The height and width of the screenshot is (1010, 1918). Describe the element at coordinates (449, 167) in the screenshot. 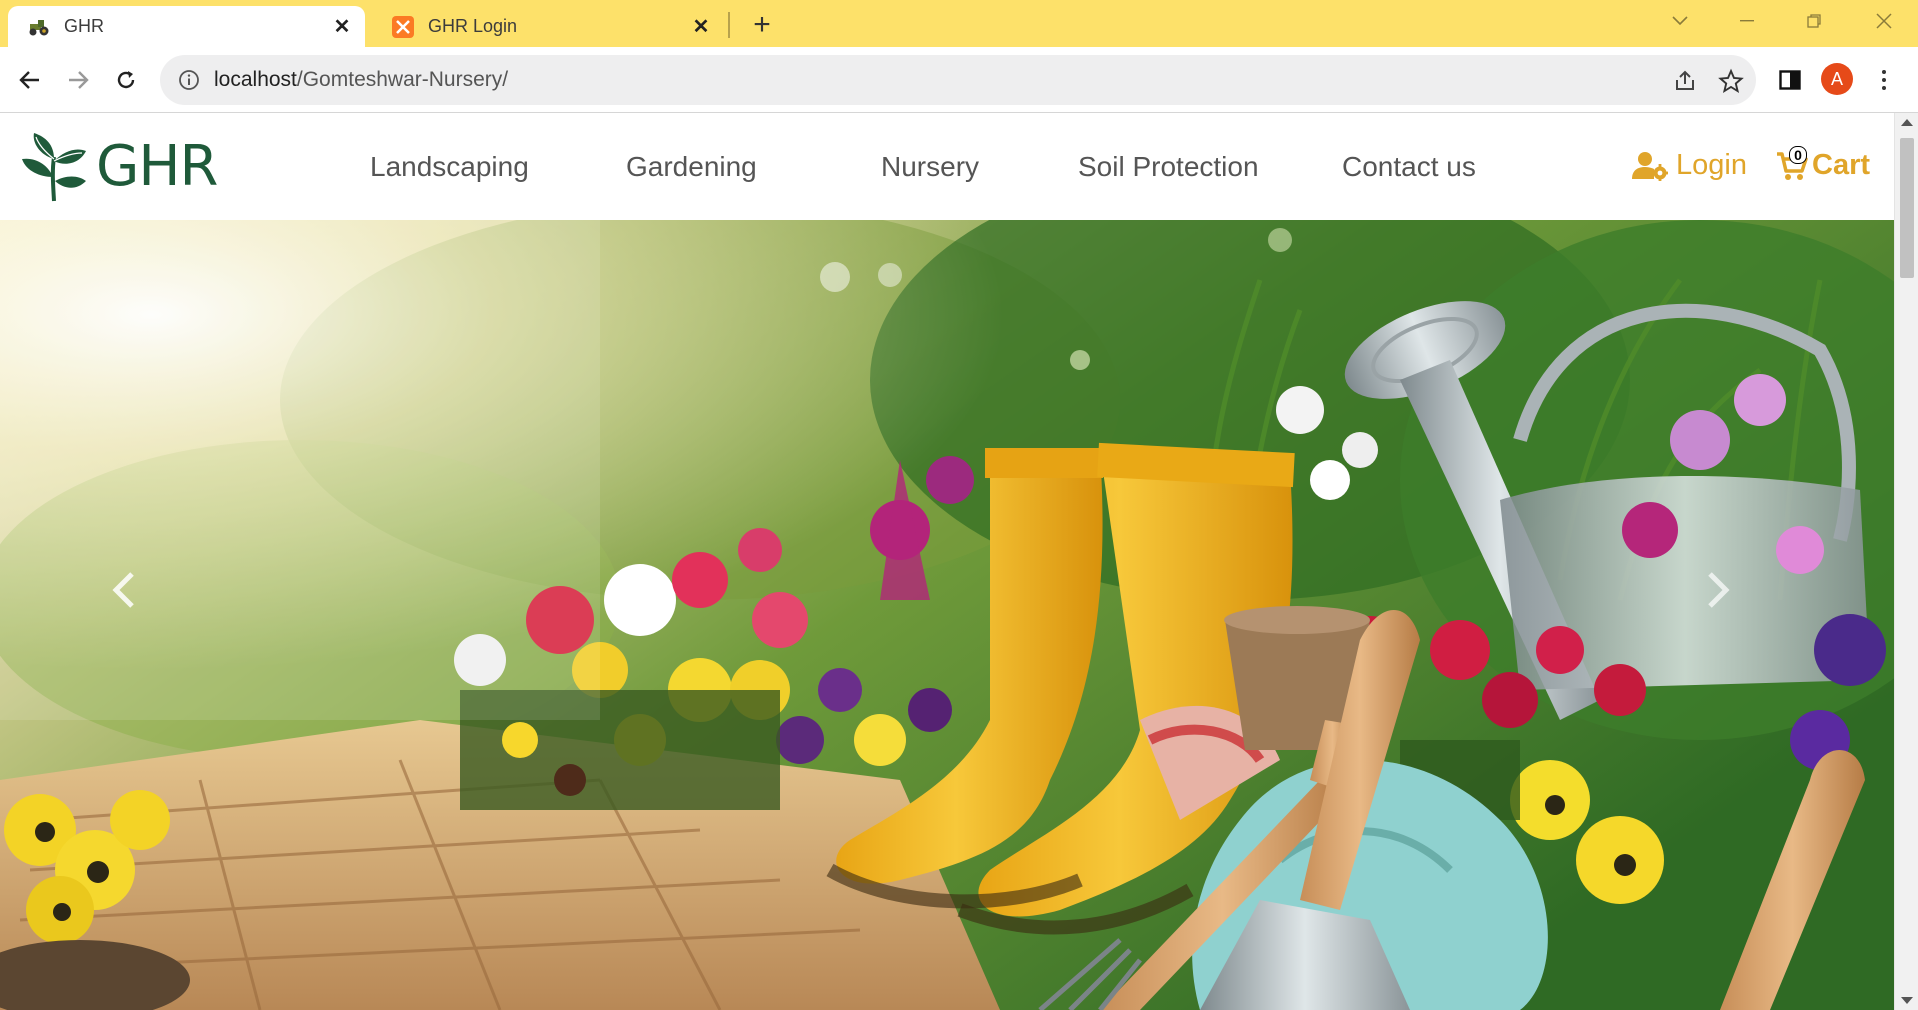

I see `nav-landscaping: Landscaping` at that location.